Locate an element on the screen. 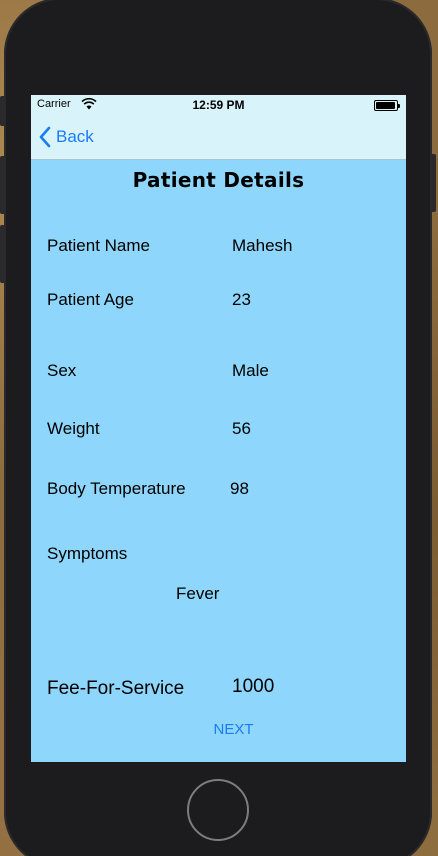 The height and width of the screenshot is (856, 438). home-button is located at coordinates (218, 810).